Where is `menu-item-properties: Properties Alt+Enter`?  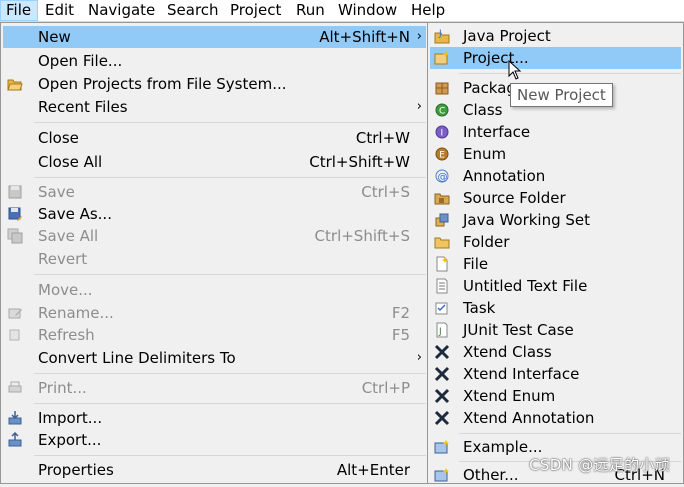
menu-item-properties: Properties Alt+Enter is located at coordinates (214, 470).